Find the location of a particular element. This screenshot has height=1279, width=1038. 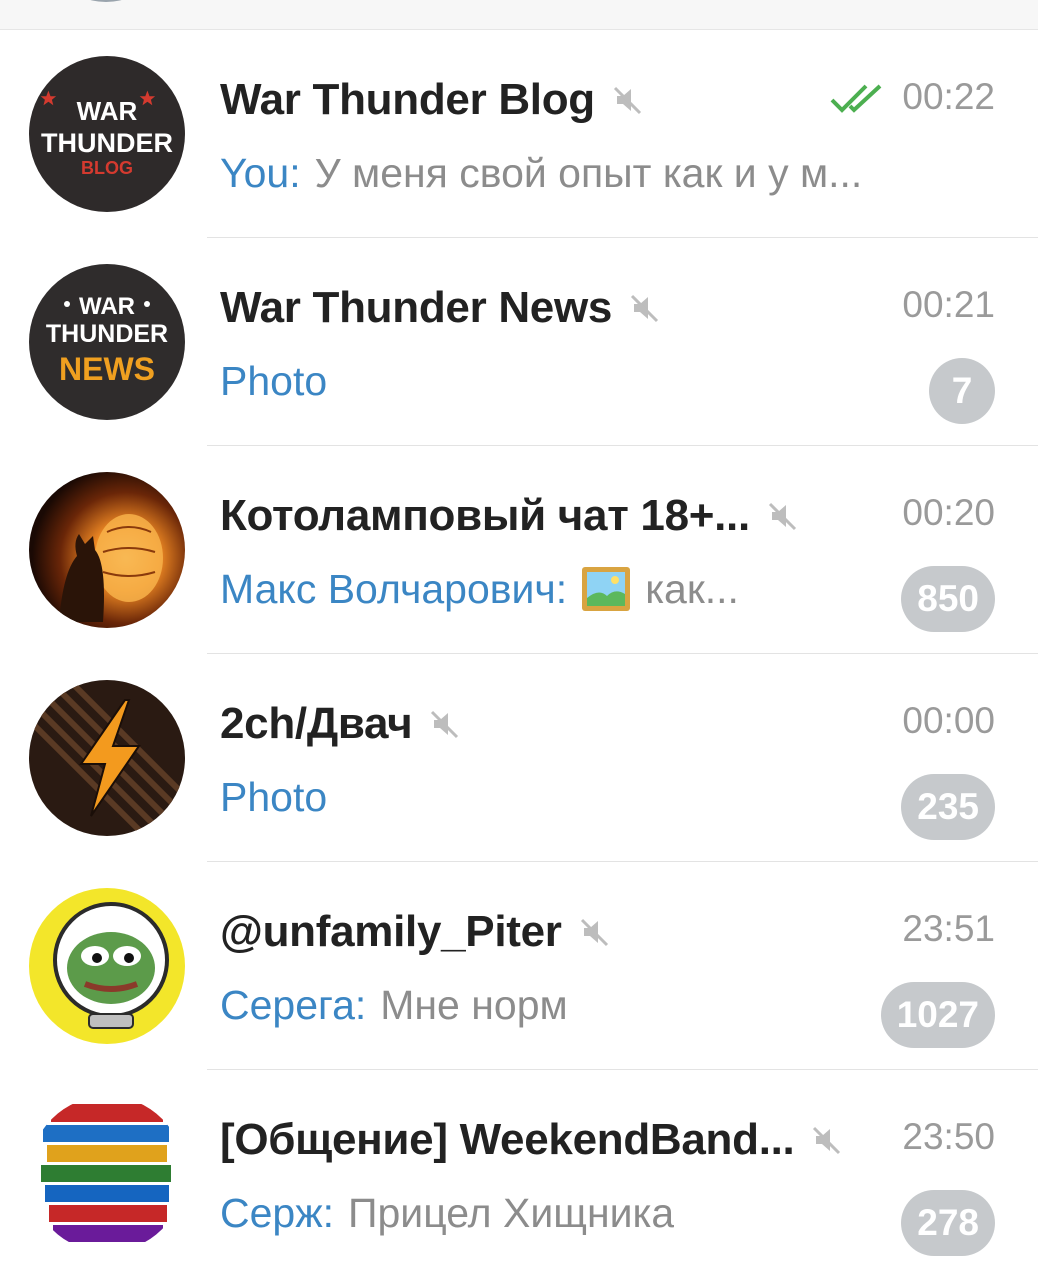

chat-time: 23:50 is located at coordinates (948, 1136).